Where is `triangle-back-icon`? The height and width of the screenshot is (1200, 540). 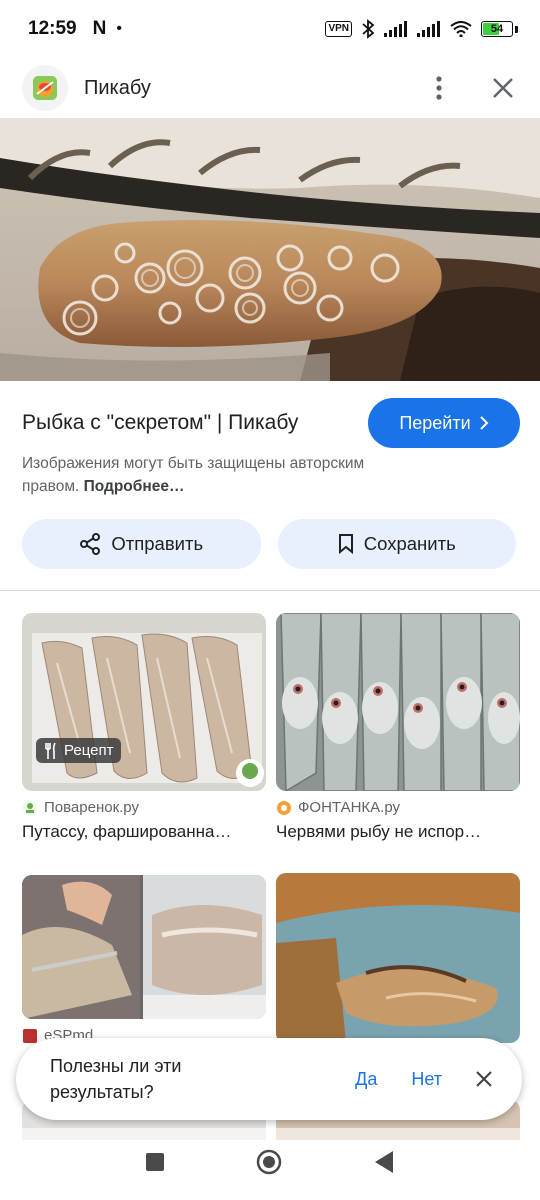
triangle-back-icon is located at coordinates (384, 1161).